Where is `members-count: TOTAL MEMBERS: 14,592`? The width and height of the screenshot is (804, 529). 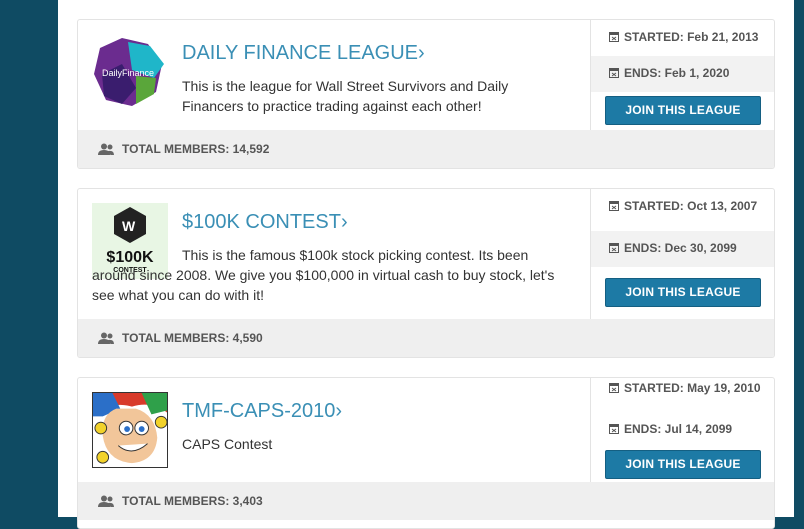
members-count: TOTAL MEMBERS: 14,592 is located at coordinates (196, 149).